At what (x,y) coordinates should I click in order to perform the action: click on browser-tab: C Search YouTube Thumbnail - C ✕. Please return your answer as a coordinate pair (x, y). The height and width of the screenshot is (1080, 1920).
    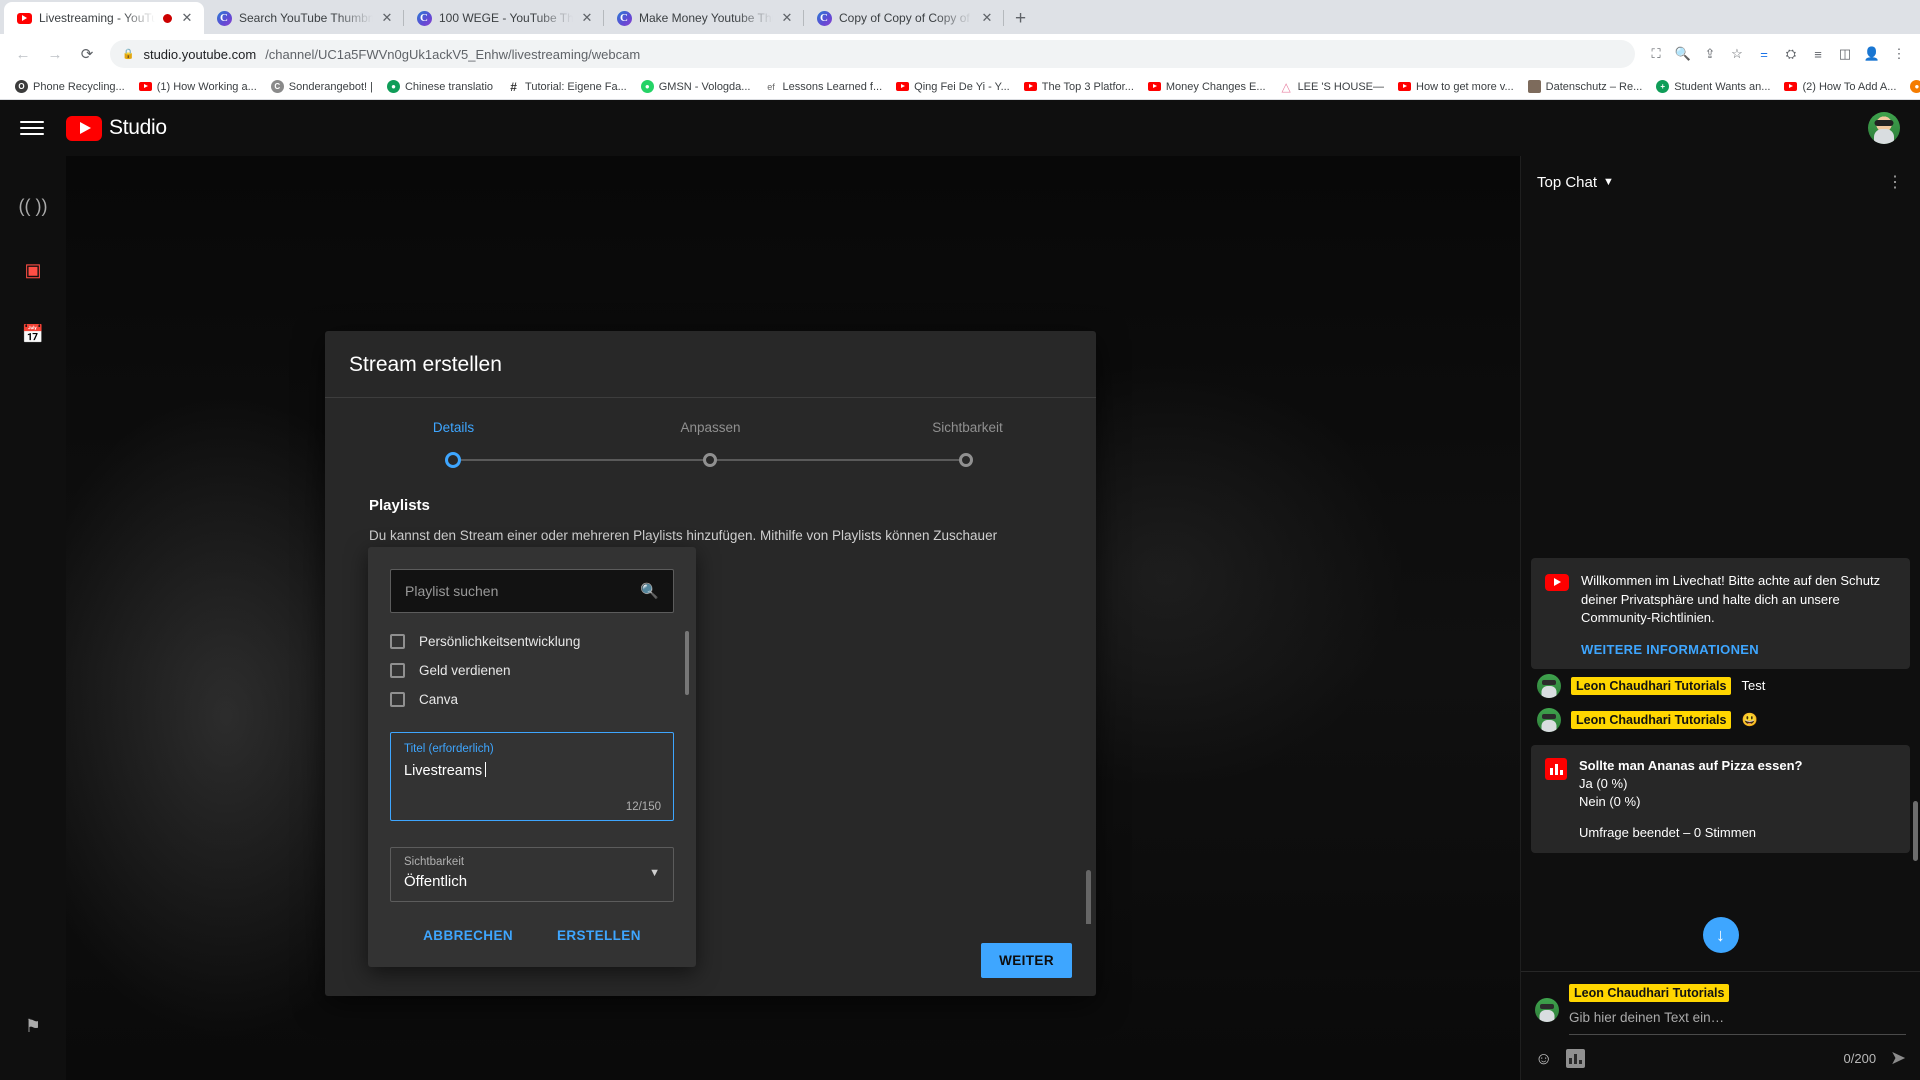
    Looking at the image, I should click on (304, 18).